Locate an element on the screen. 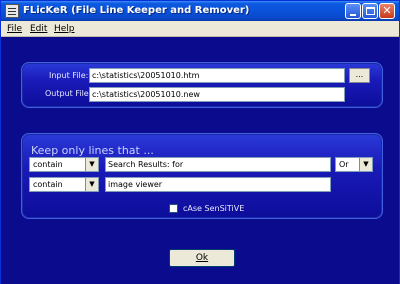 The width and height of the screenshot is (400, 284). app-icon is located at coordinates (12, 11).